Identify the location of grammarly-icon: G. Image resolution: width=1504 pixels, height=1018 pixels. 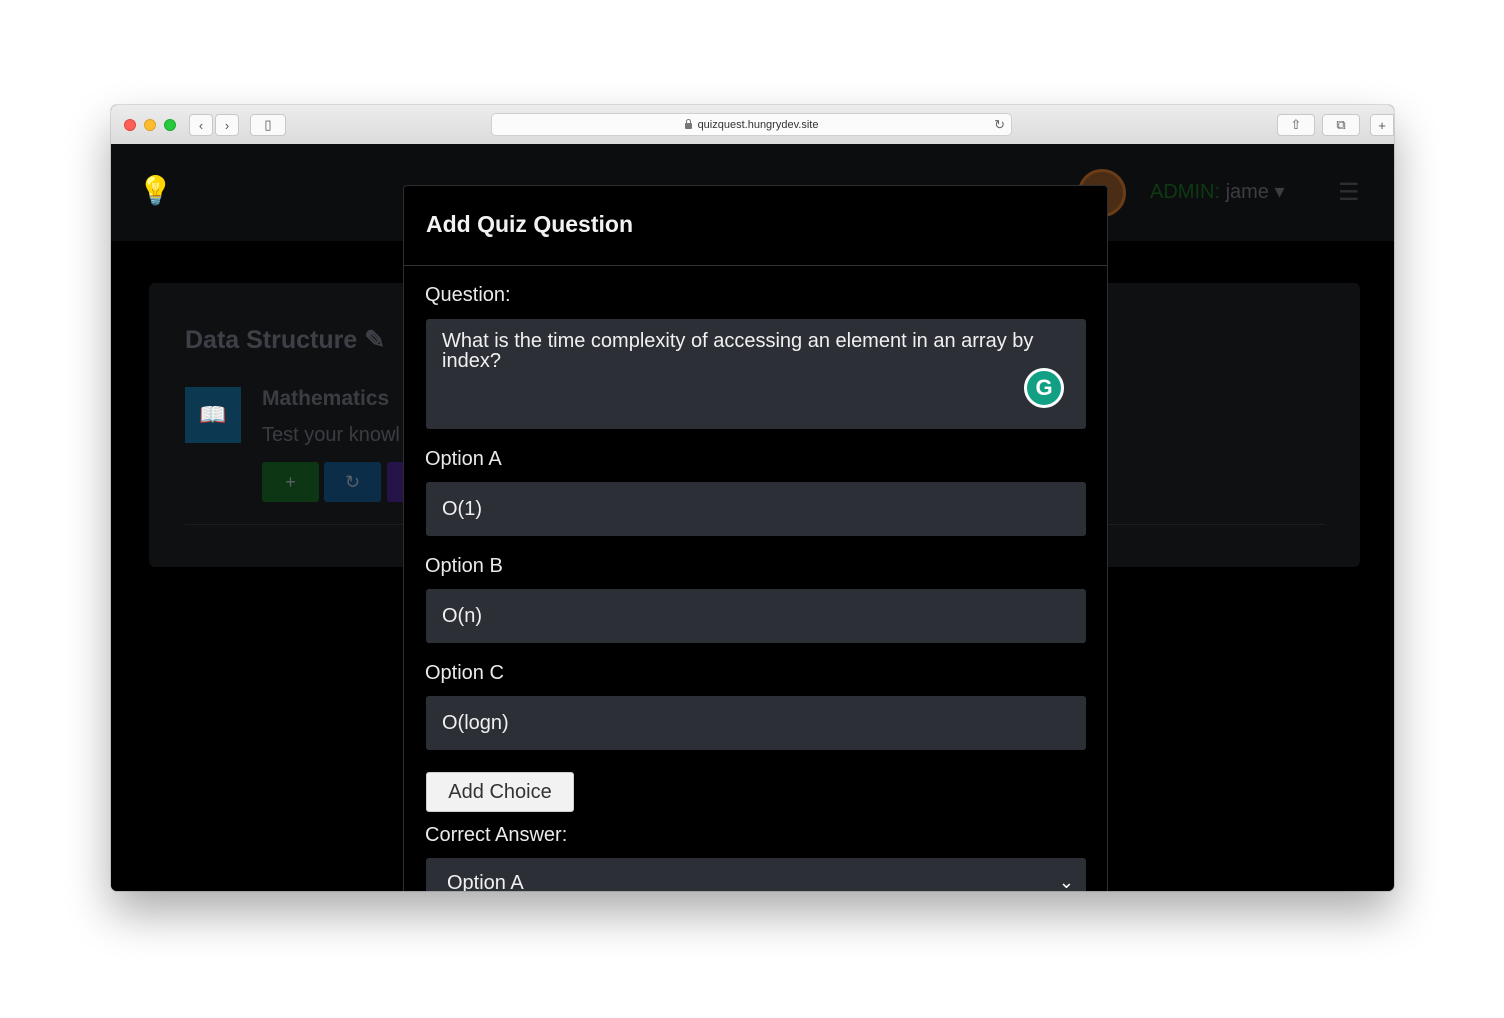
(1044, 388).